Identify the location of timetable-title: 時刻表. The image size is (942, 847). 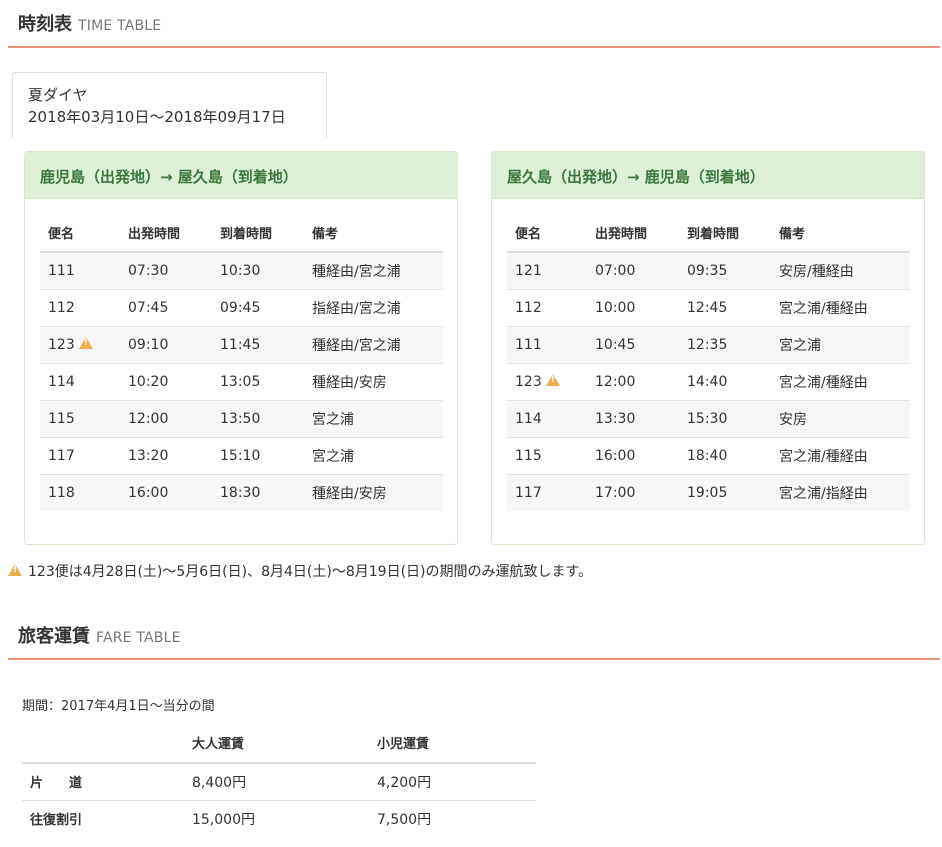
(45, 24).